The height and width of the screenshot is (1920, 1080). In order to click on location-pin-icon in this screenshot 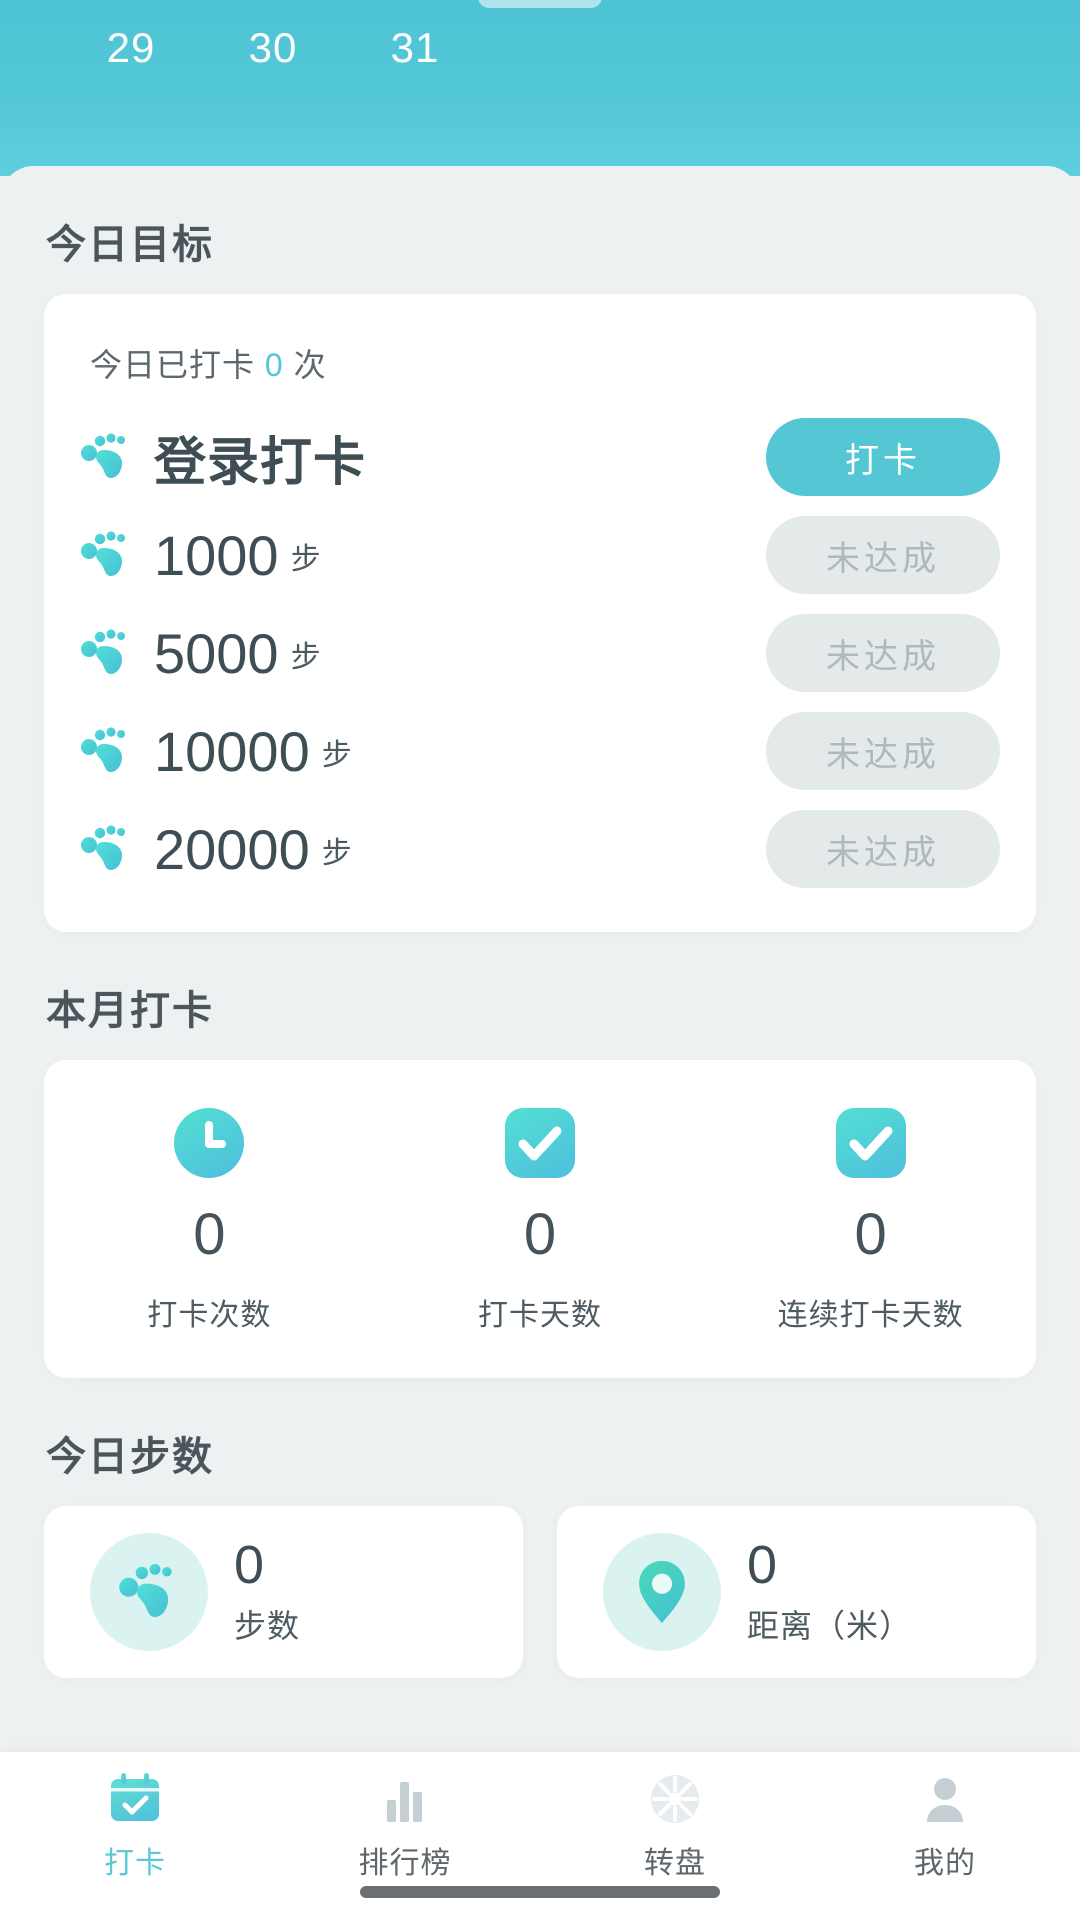, I will do `click(662, 1592)`.